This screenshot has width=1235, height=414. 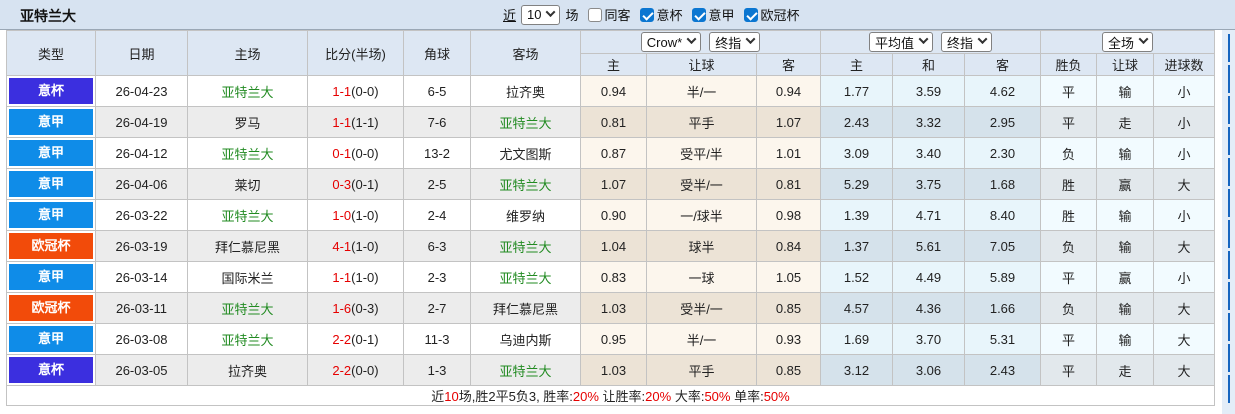 I want to click on avg-draw-odds: 4.36, so click(x=928, y=308).